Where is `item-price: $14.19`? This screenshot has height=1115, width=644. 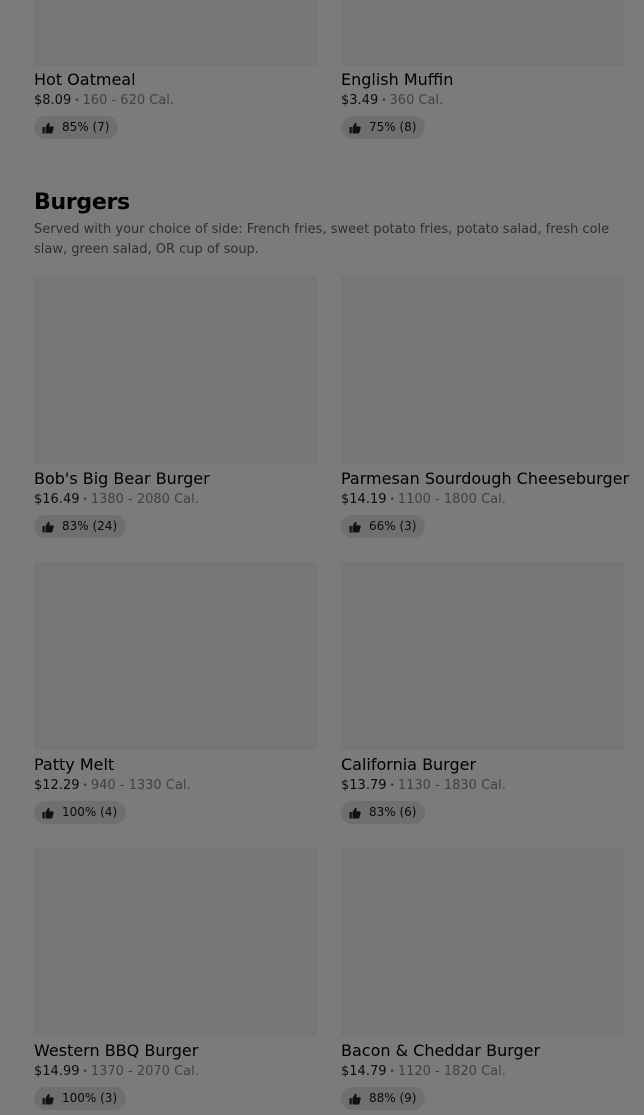 item-price: $14.19 is located at coordinates (364, 499).